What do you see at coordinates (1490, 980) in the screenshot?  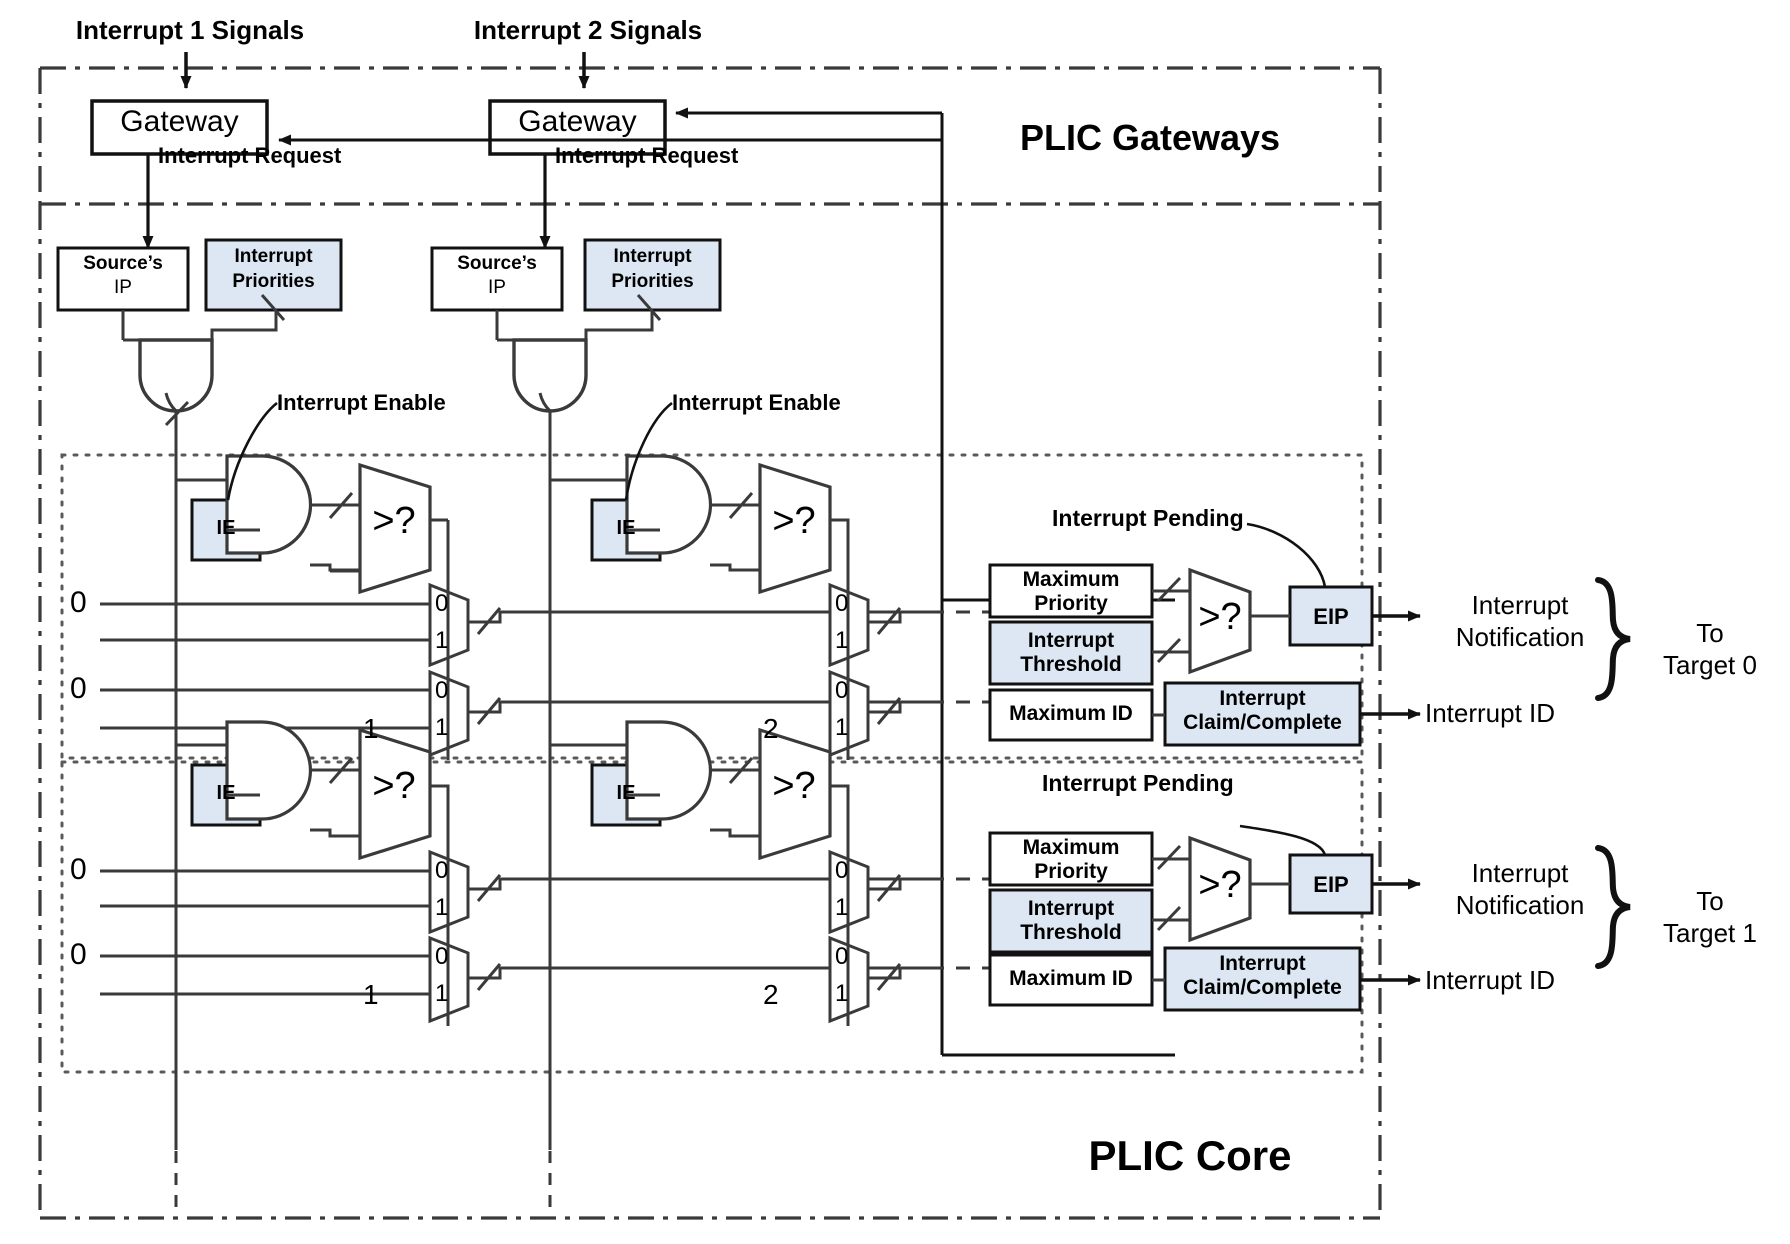 I see `interrupt-id-label-t1: Interrupt ID` at bounding box center [1490, 980].